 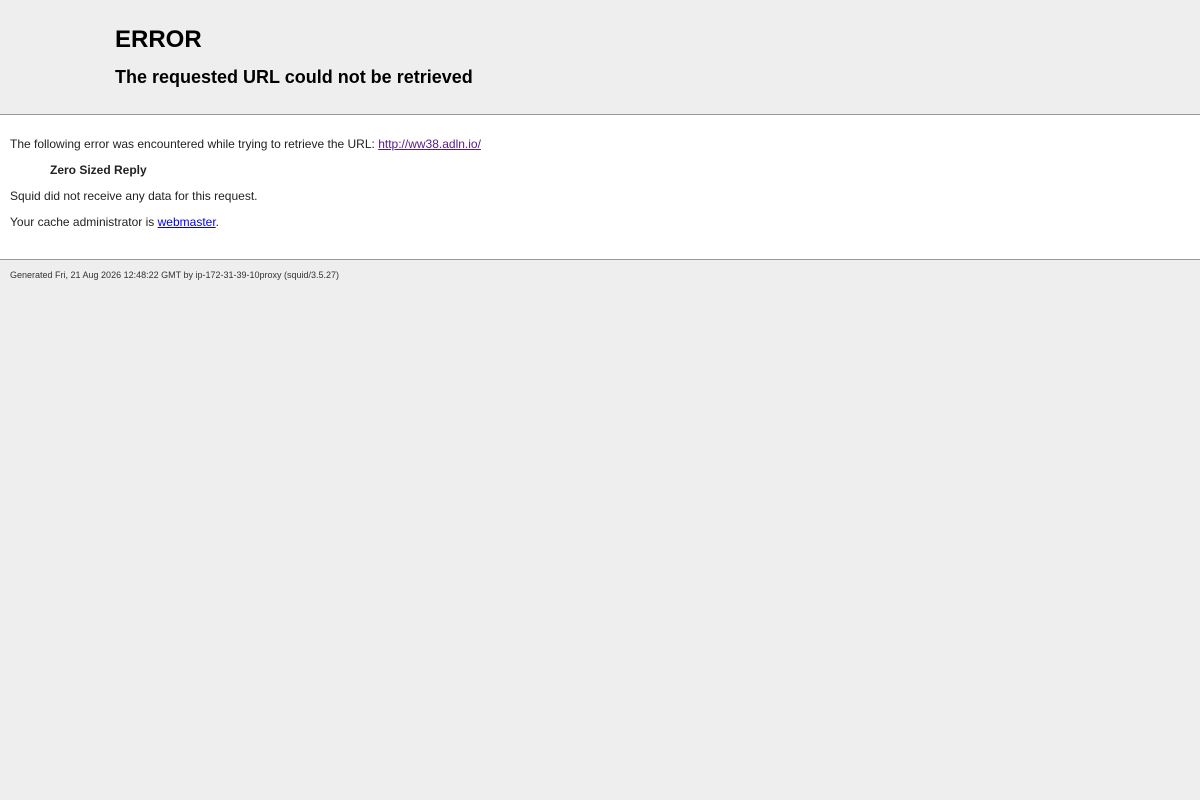 What do you see at coordinates (84, 222) in the screenshot?
I see `admin-prefix: Your cache administrator is` at bounding box center [84, 222].